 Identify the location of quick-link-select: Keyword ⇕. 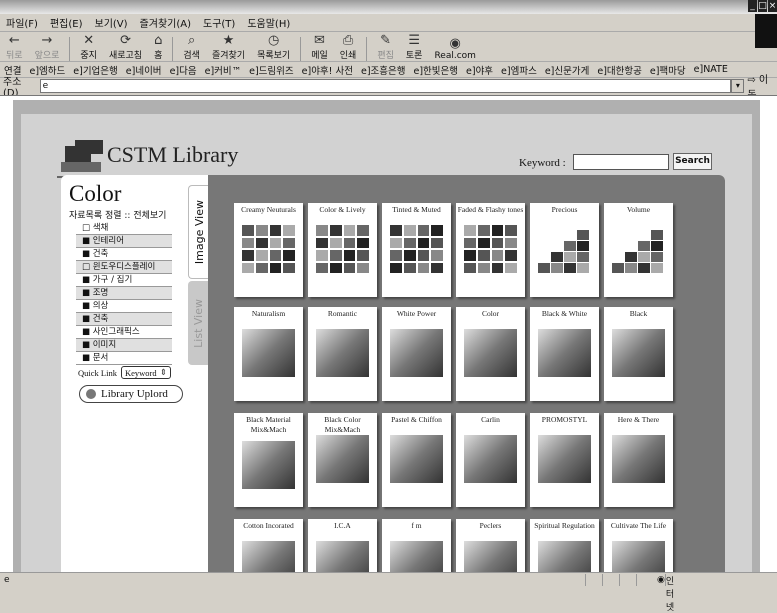
(145, 372).